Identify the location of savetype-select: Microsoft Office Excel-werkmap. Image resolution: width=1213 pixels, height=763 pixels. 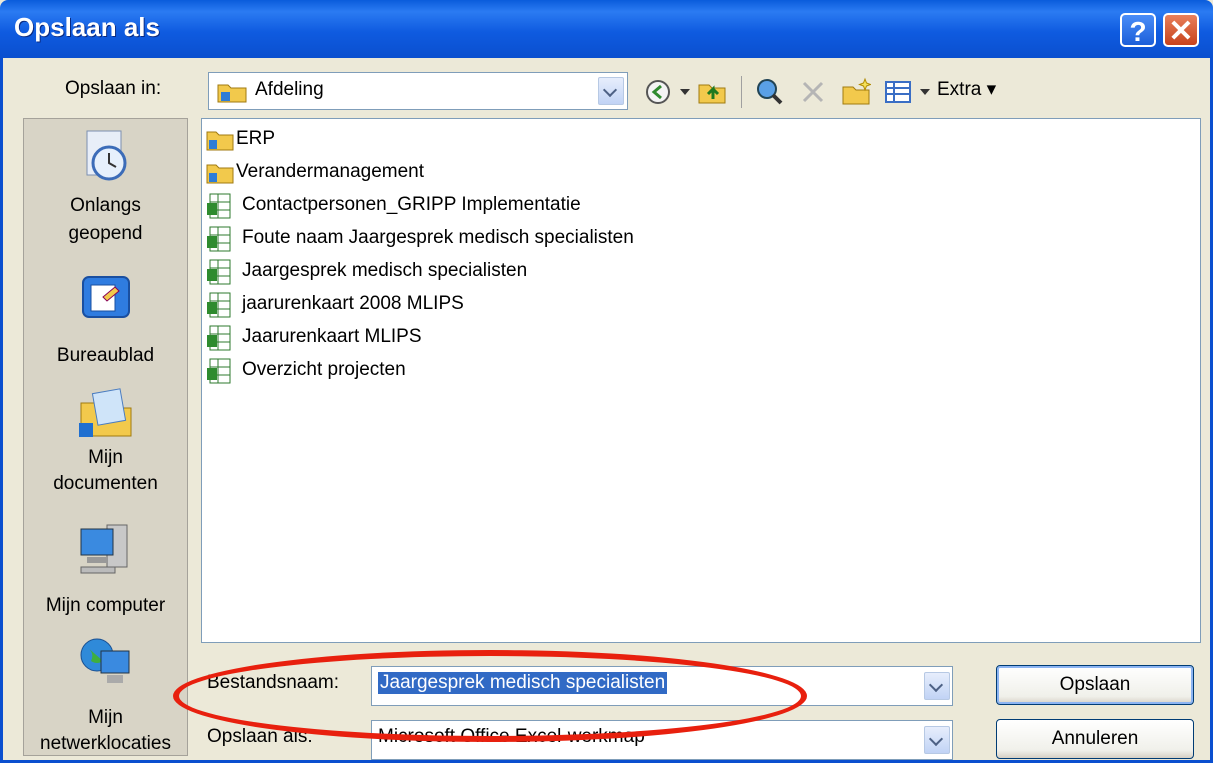
(662, 740).